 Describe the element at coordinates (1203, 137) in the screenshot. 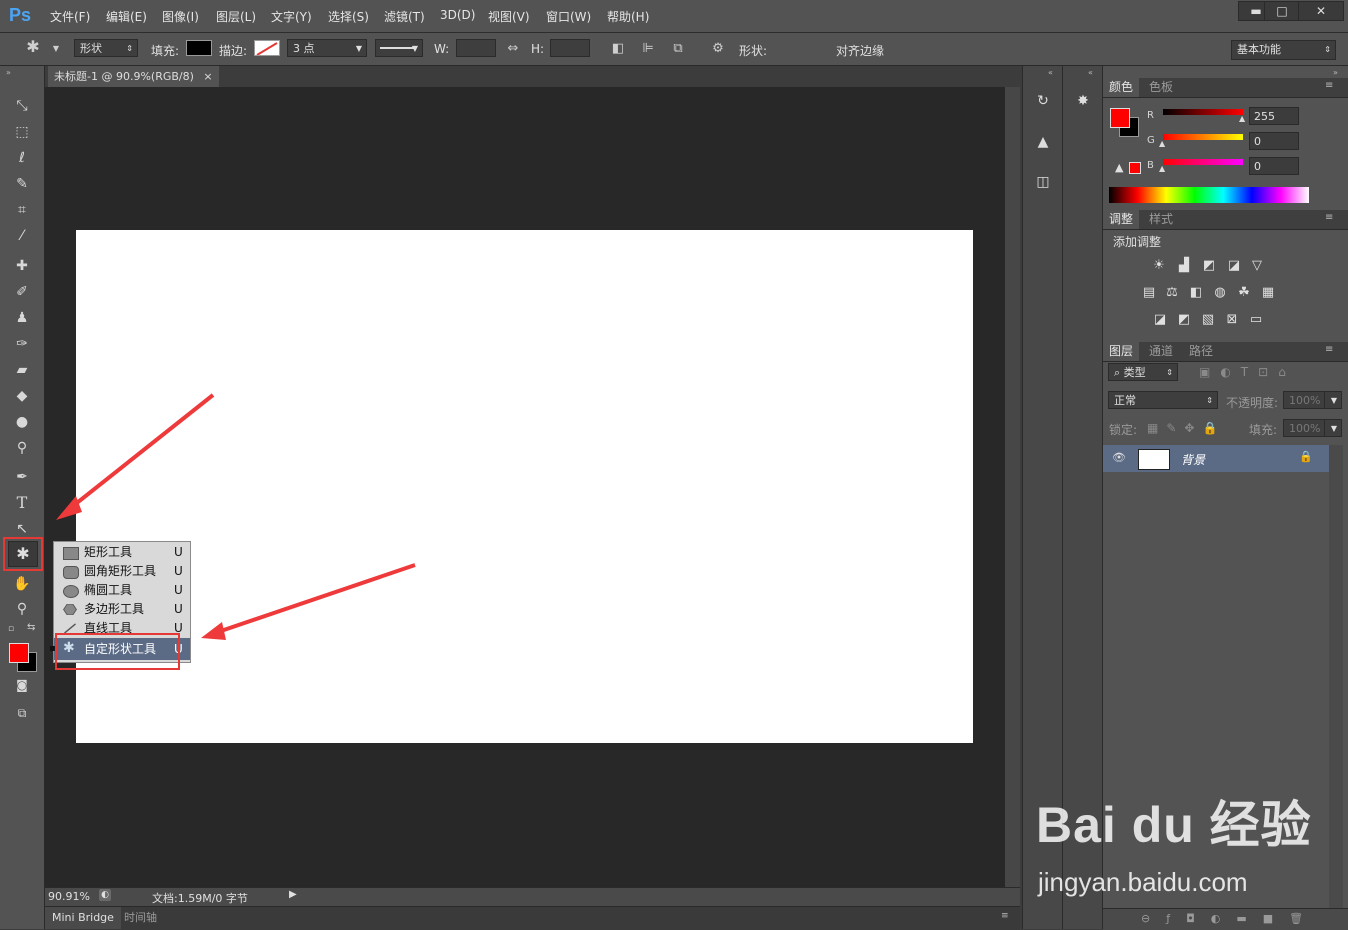

I see `green-slider` at that location.